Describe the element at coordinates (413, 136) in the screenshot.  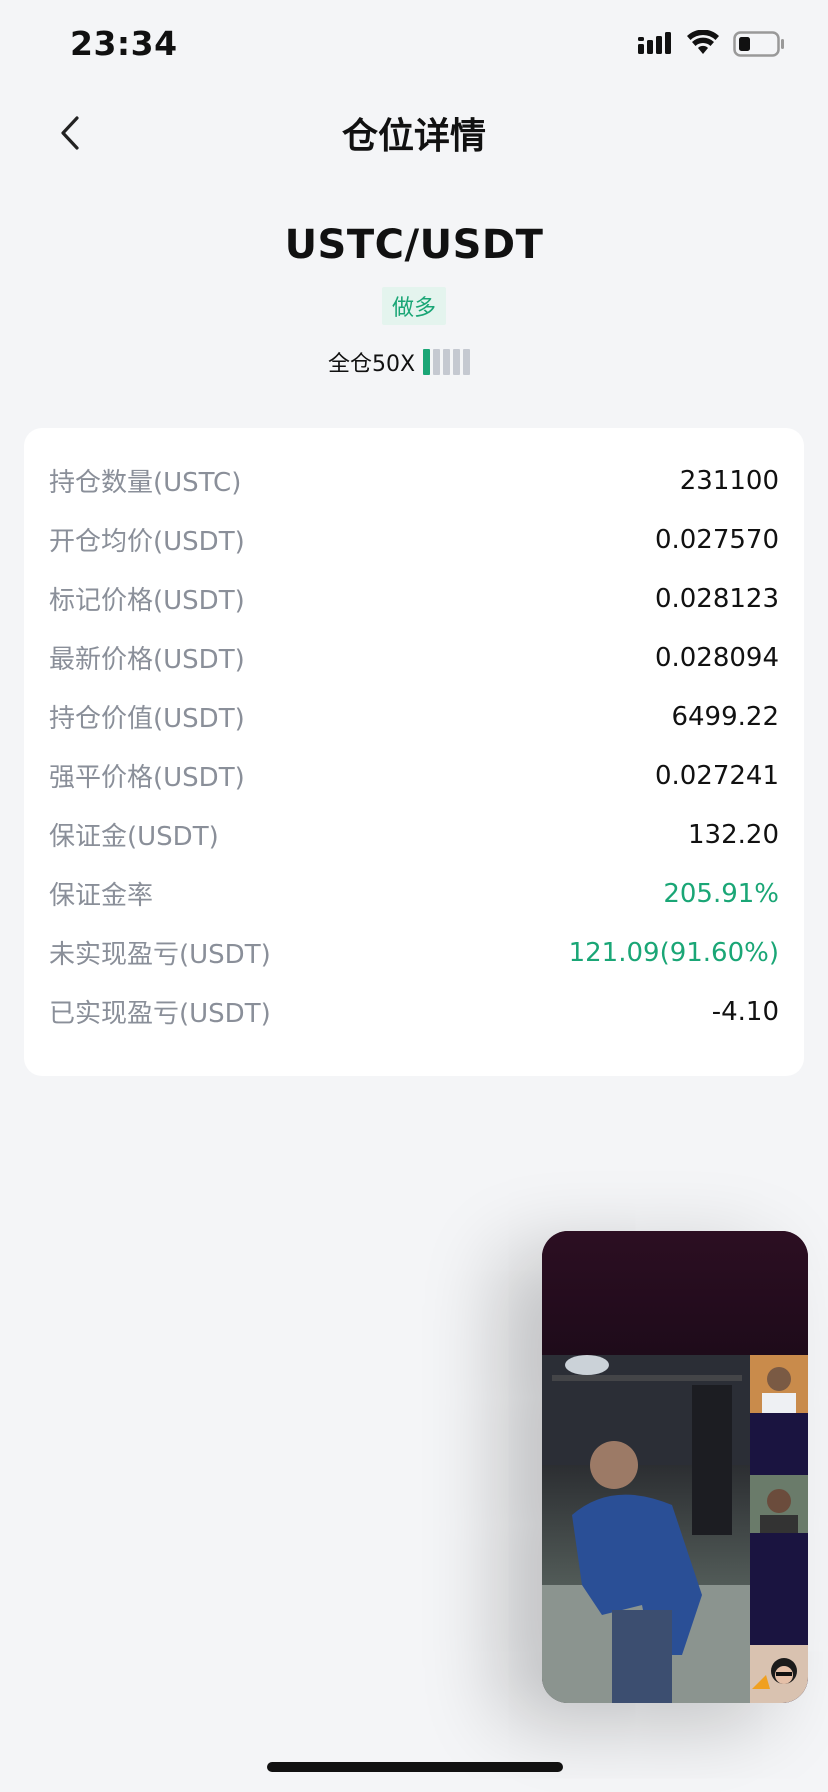
I see `page-title: 仓位详情` at that location.